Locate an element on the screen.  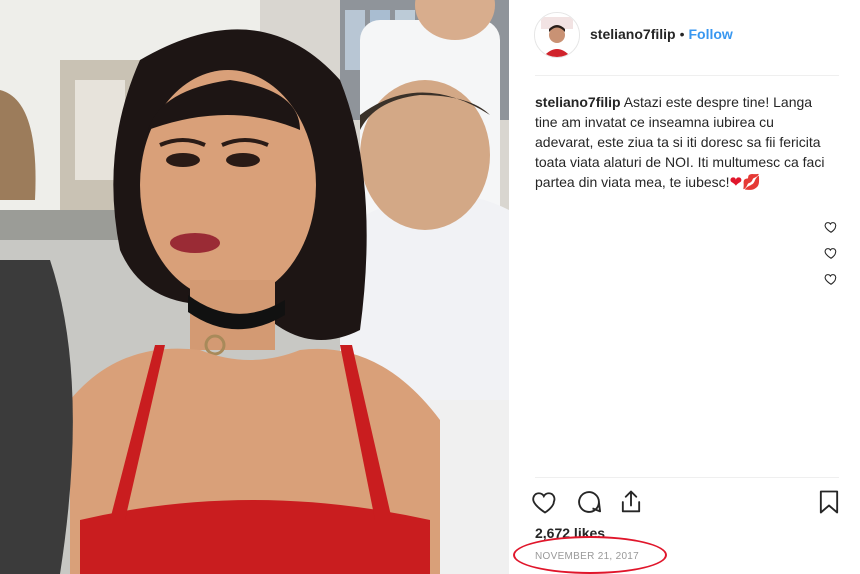
avatar is located at coordinates (557, 35).